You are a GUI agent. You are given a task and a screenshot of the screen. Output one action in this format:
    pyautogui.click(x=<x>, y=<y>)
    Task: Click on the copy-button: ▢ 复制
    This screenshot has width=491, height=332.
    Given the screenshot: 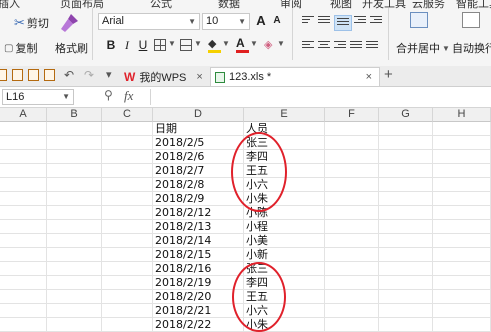 What is the action you would take?
    pyautogui.click(x=20, y=48)
    